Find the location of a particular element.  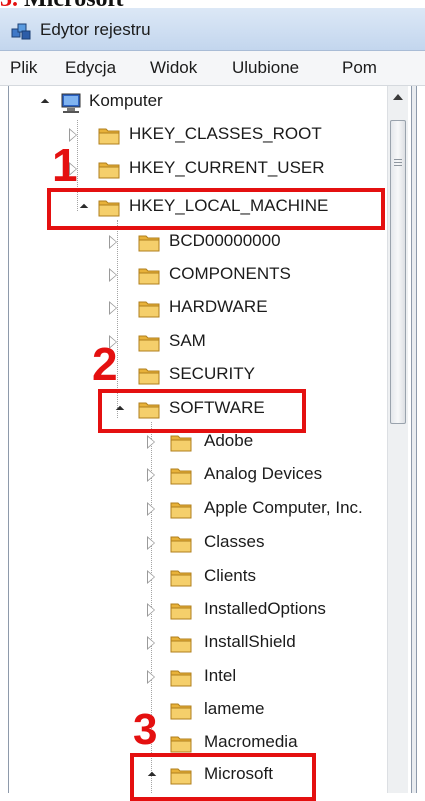

tree-item-label: COMPONENTS is located at coordinates (230, 273).